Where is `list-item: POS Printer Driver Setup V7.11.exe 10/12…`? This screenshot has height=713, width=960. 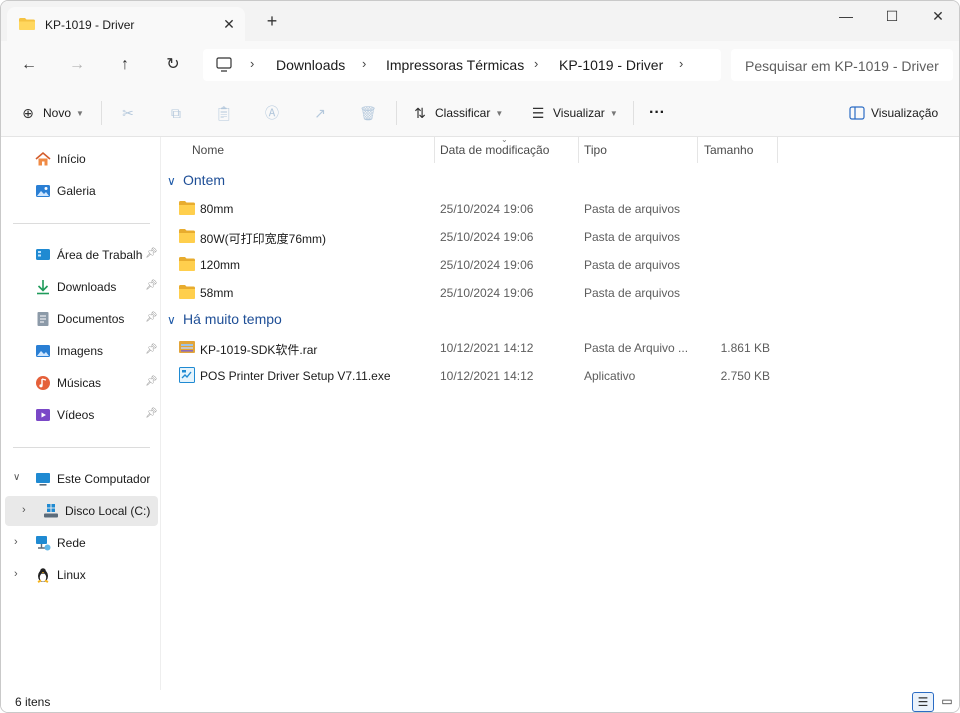 list-item: POS Printer Driver Setup V7.11.exe 10/12… is located at coordinates (477, 376).